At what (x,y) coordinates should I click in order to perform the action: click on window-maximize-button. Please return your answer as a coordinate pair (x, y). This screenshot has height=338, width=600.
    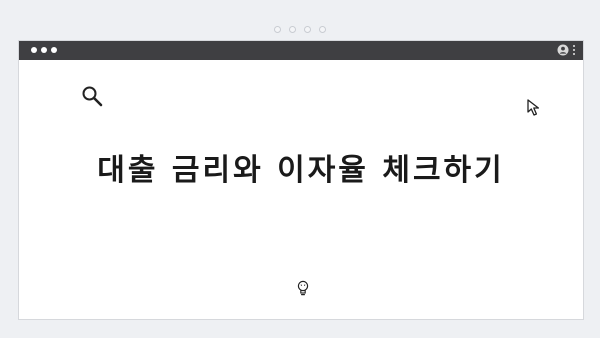
    Looking at the image, I should click on (54, 50).